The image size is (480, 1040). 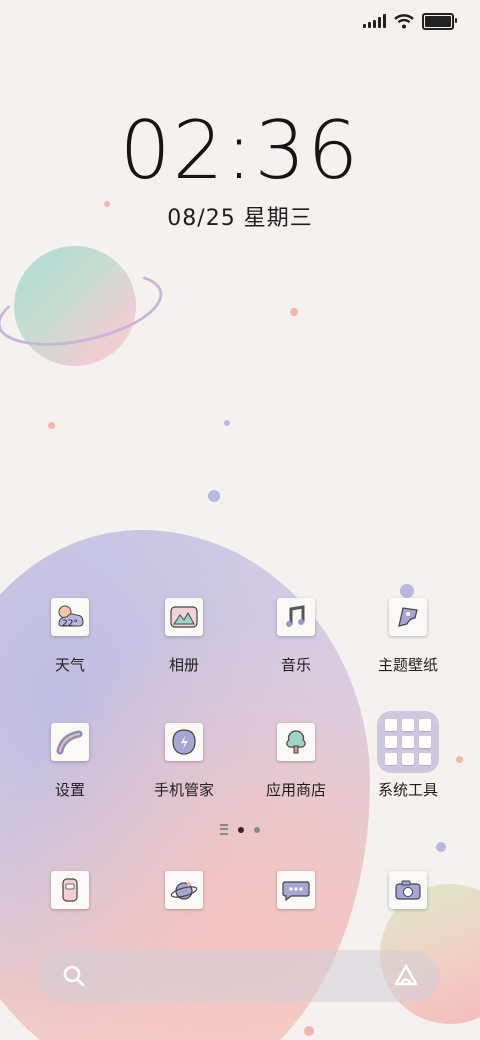 What do you see at coordinates (295, 665) in the screenshot?
I see `app-label: 音乐` at bounding box center [295, 665].